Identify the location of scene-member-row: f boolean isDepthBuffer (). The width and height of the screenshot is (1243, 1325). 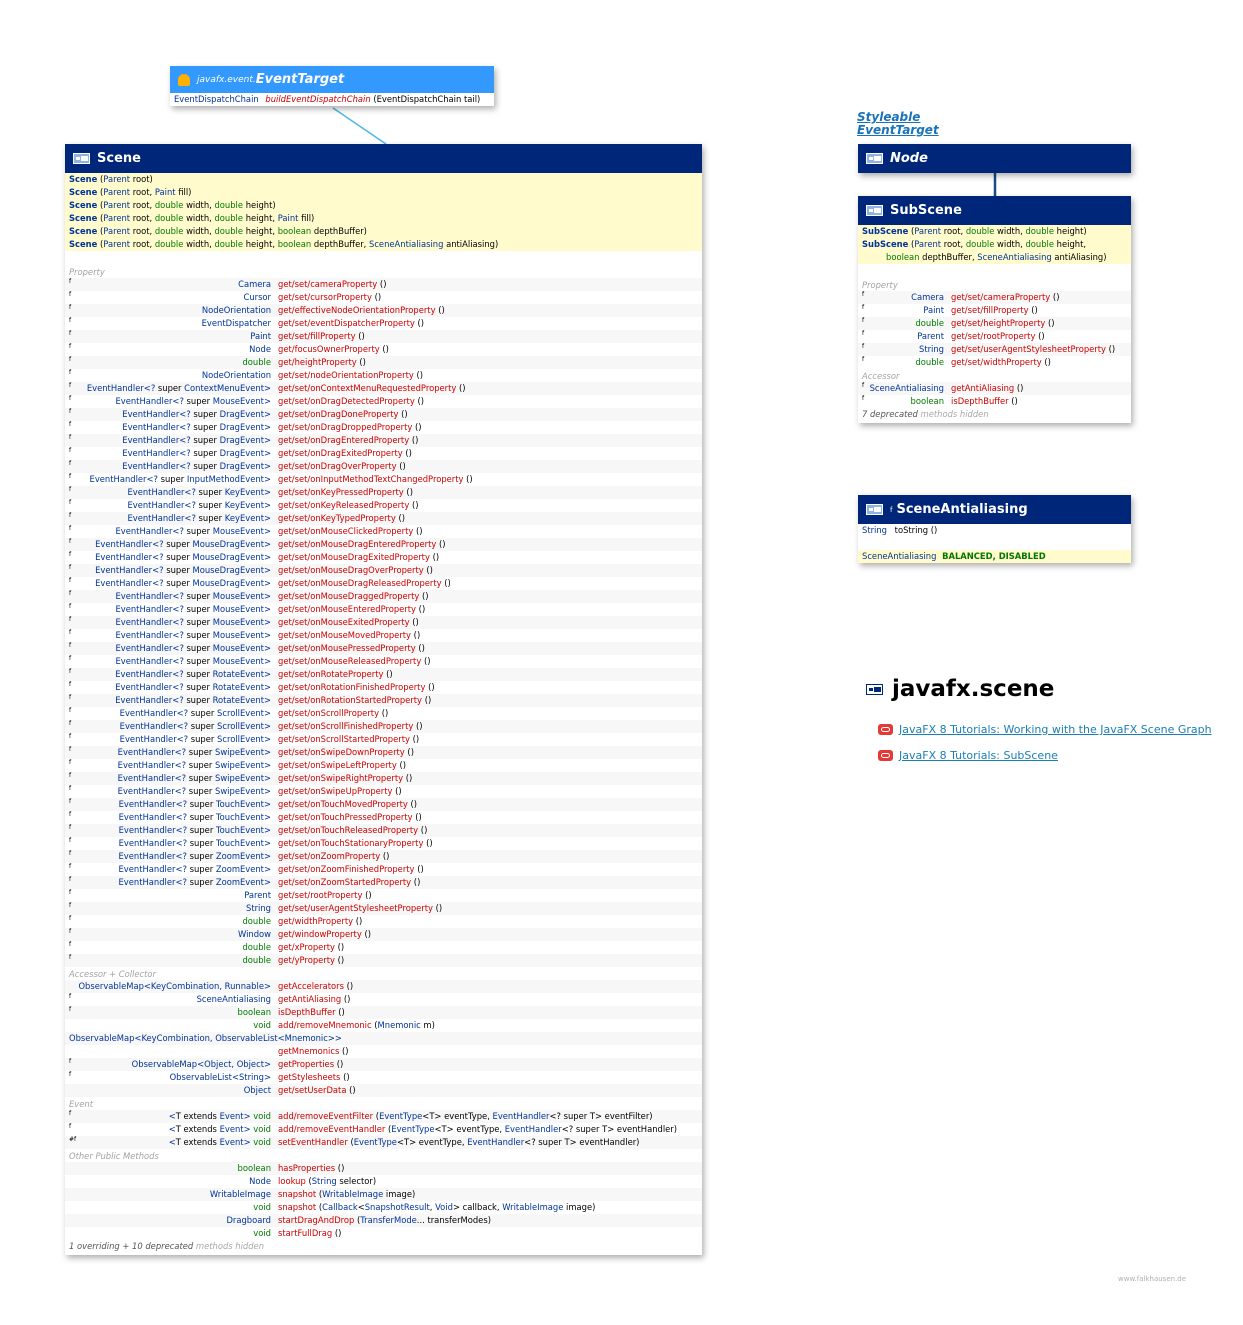
(383, 1012).